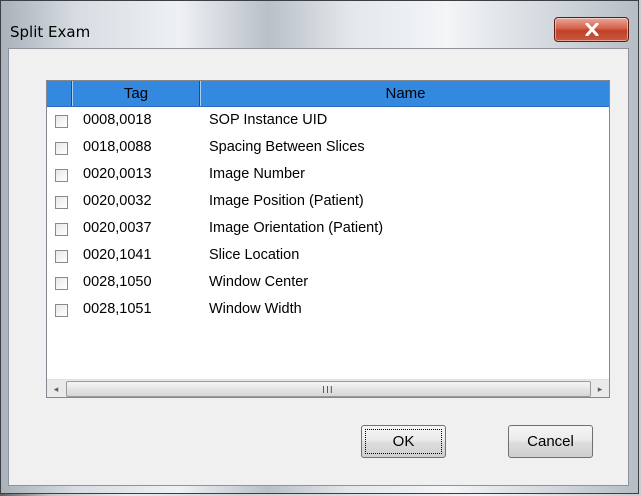 The height and width of the screenshot is (496, 641). Describe the element at coordinates (296, 228) in the screenshot. I see `row-name: Image Orientation (Patient)` at that location.